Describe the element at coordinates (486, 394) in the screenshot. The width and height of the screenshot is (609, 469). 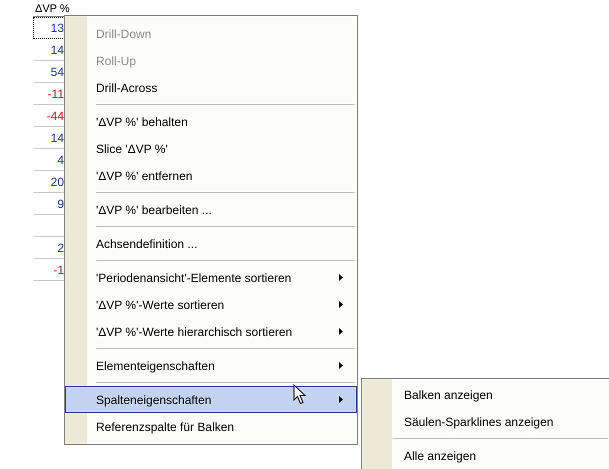
I see `menu-item: Balken anzeigen` at that location.